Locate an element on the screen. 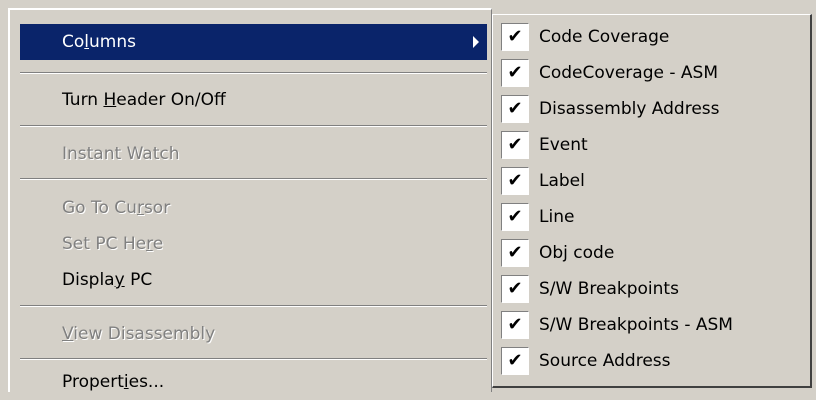  submenu-item-label: S/W Breakpoints is located at coordinates (609, 289).